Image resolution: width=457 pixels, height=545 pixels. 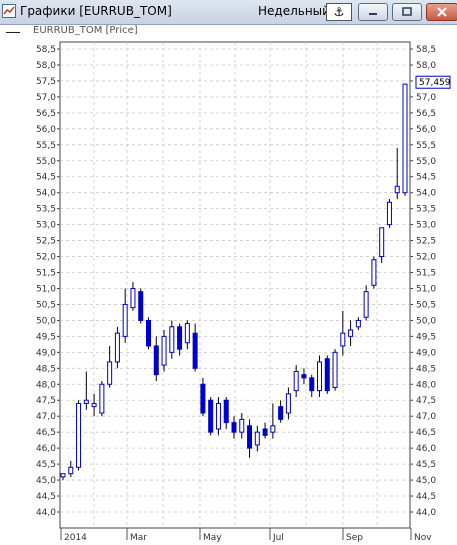 I want to click on y-tick-label-left: 53,0, so click(x=46, y=226).